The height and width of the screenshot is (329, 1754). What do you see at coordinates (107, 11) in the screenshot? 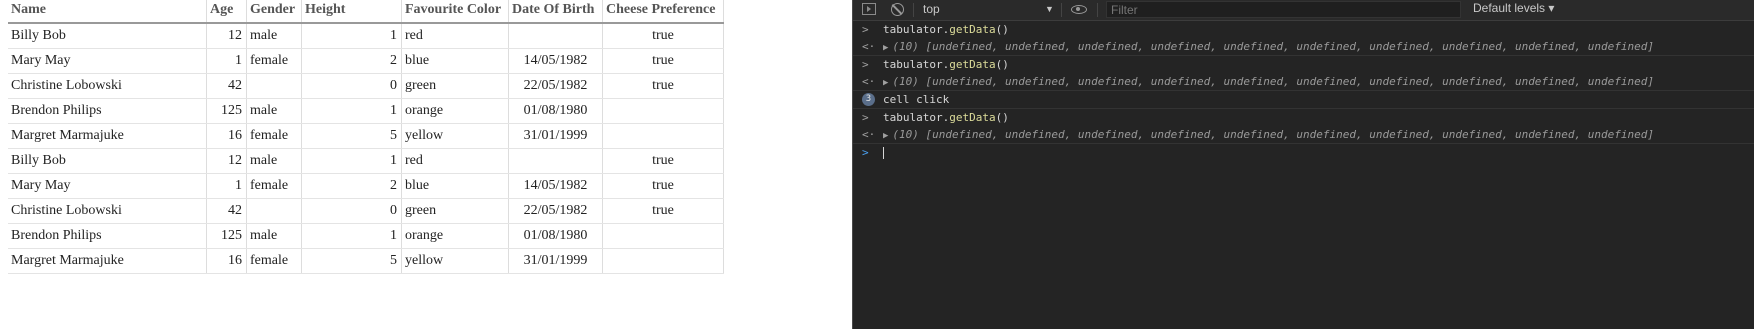
I see `column-header: Name` at bounding box center [107, 11].